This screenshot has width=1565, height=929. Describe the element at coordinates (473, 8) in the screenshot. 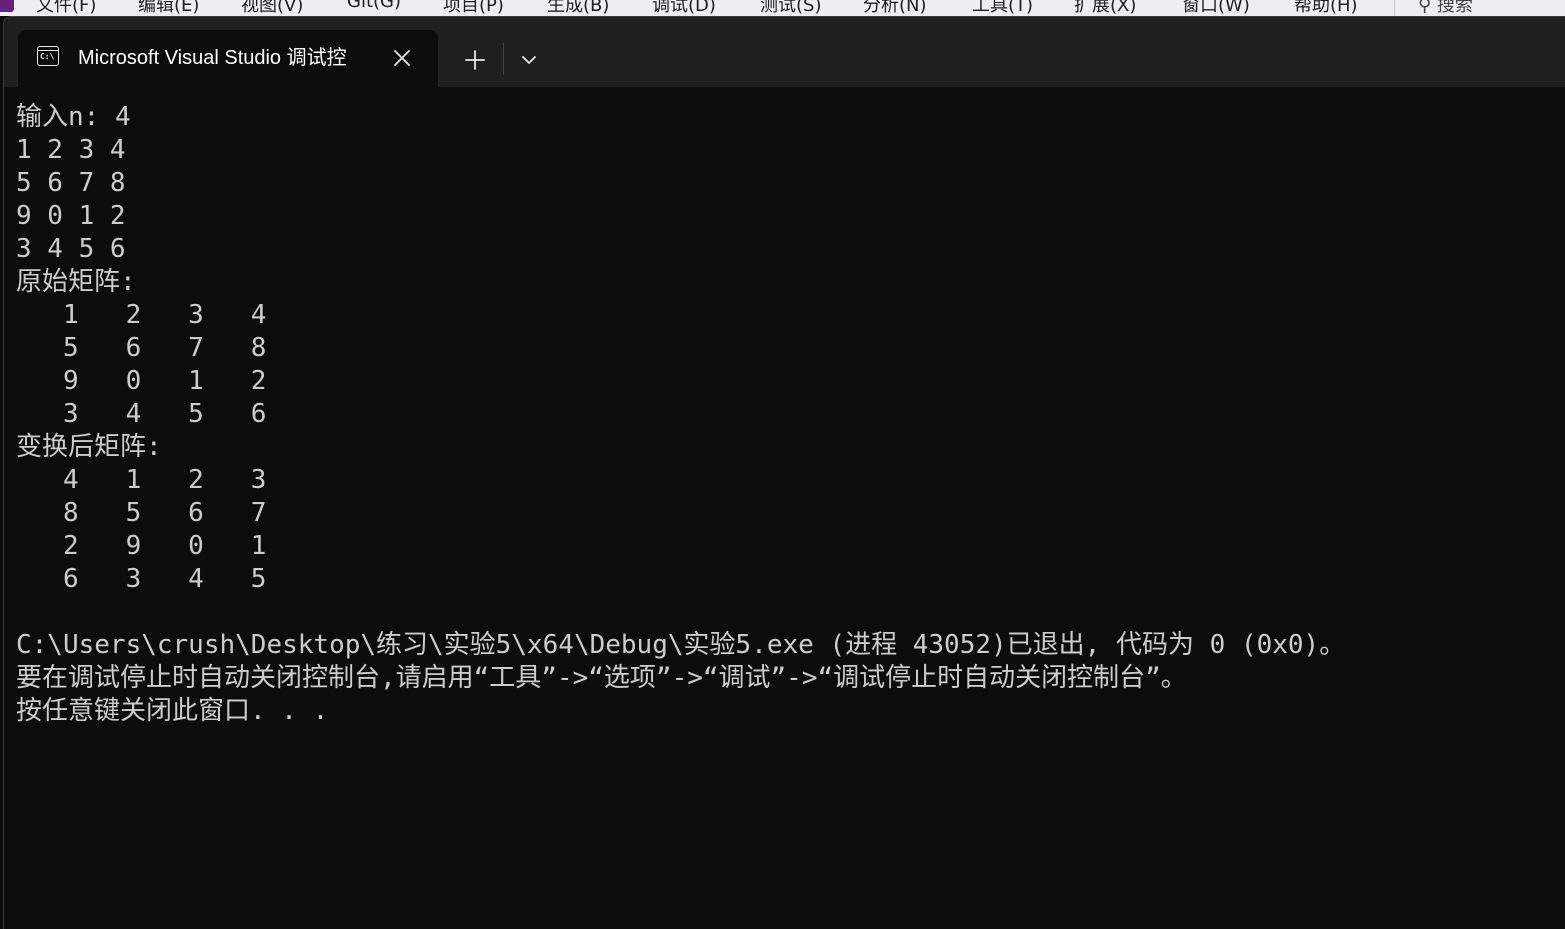

I see `menu-project: 项目(P)` at that location.